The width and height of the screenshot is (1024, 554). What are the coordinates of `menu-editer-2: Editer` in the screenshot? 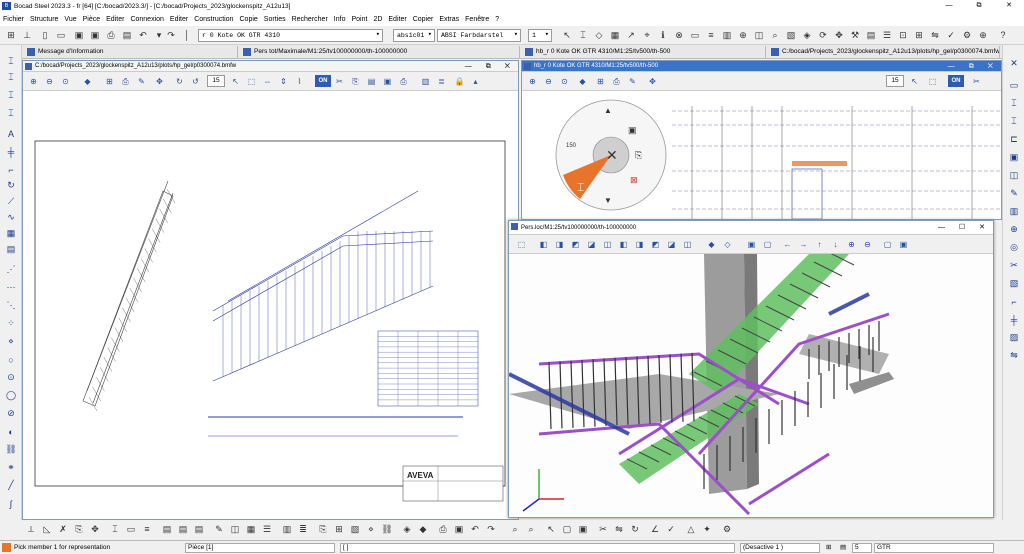 It's located at (179, 19).